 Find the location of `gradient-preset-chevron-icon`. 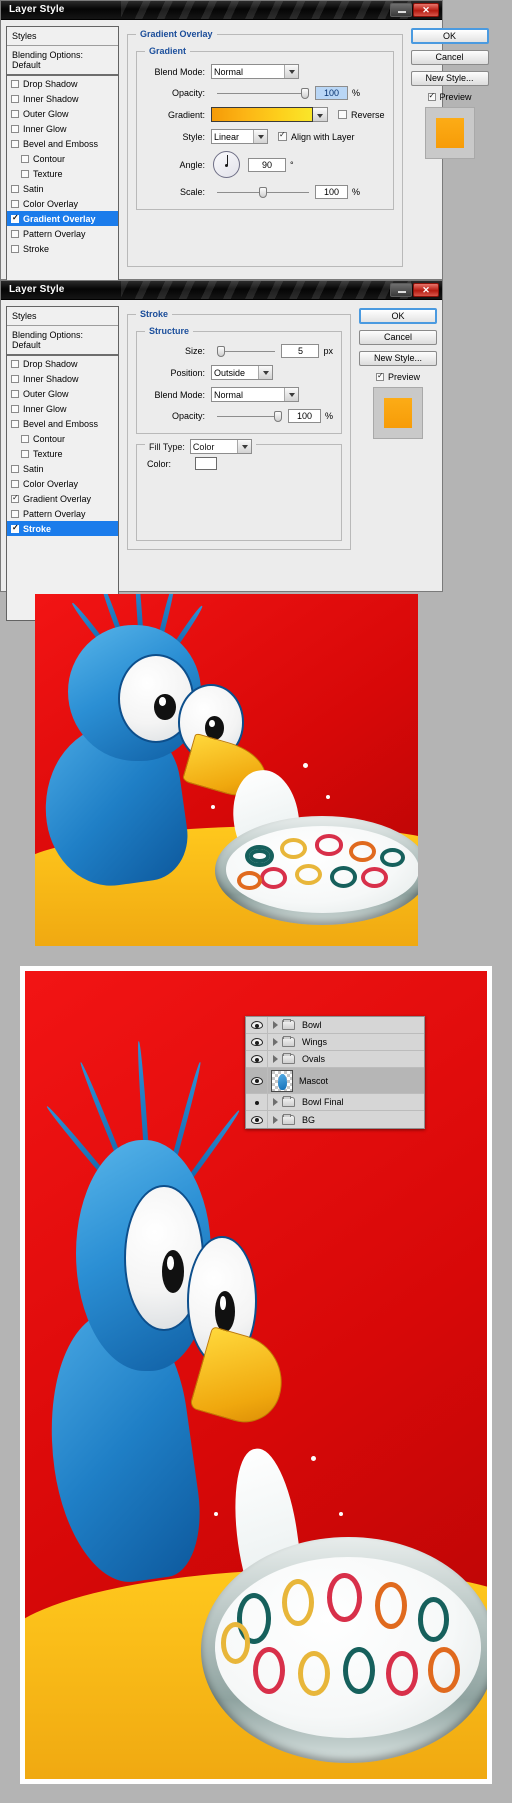

gradient-preset-chevron-icon is located at coordinates (320, 114).